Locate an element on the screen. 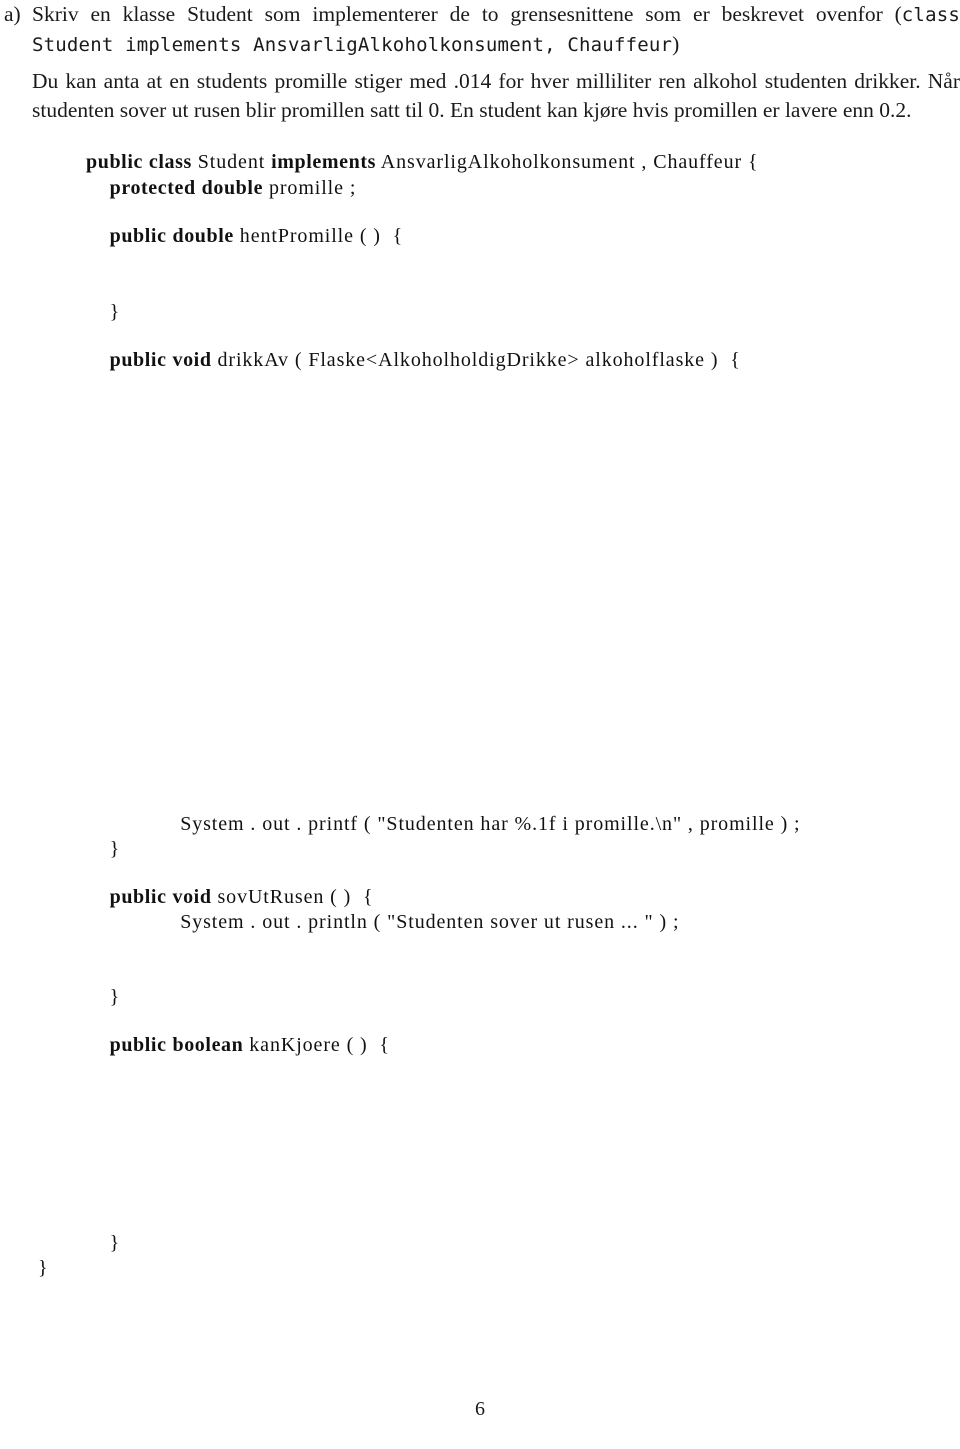 This screenshot has height=1449, width=960. code-token-id: System . out . printf ( is located at coordinates (279, 824).